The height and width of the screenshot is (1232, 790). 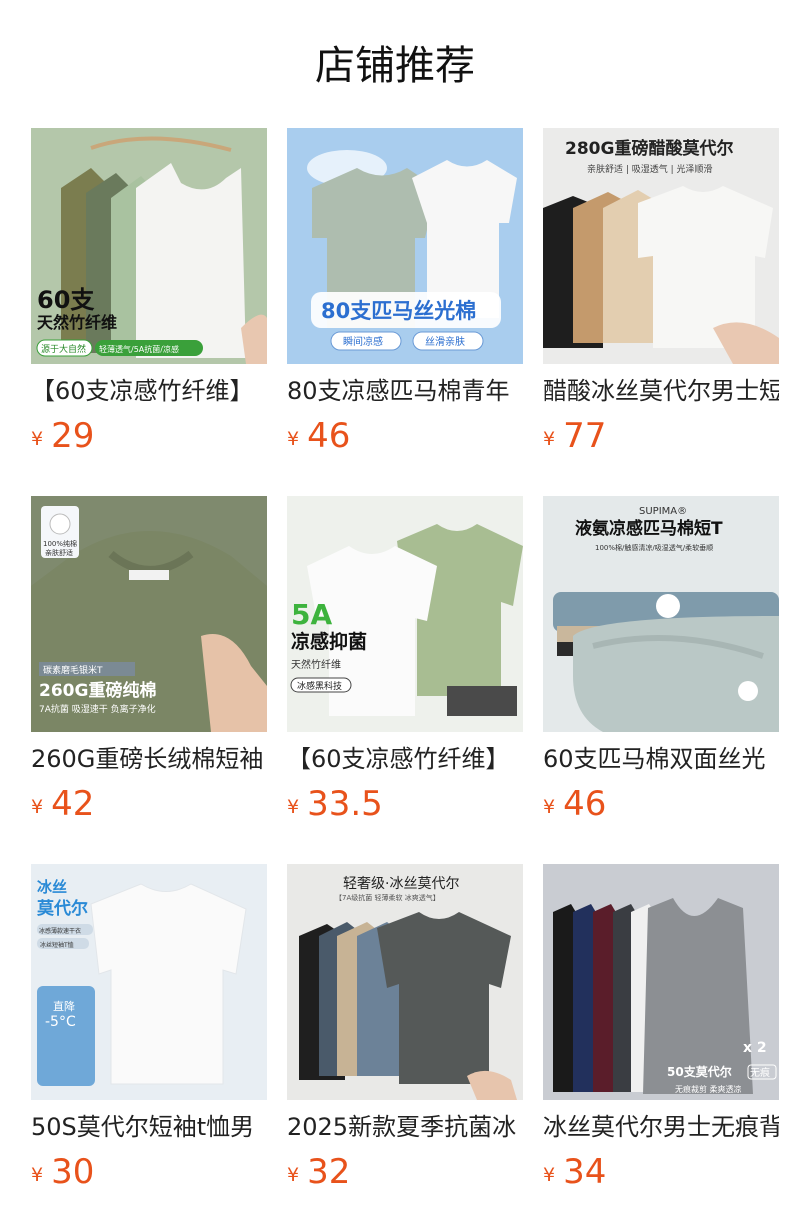 I want to click on product-price: ¥33.5, so click(x=335, y=804).